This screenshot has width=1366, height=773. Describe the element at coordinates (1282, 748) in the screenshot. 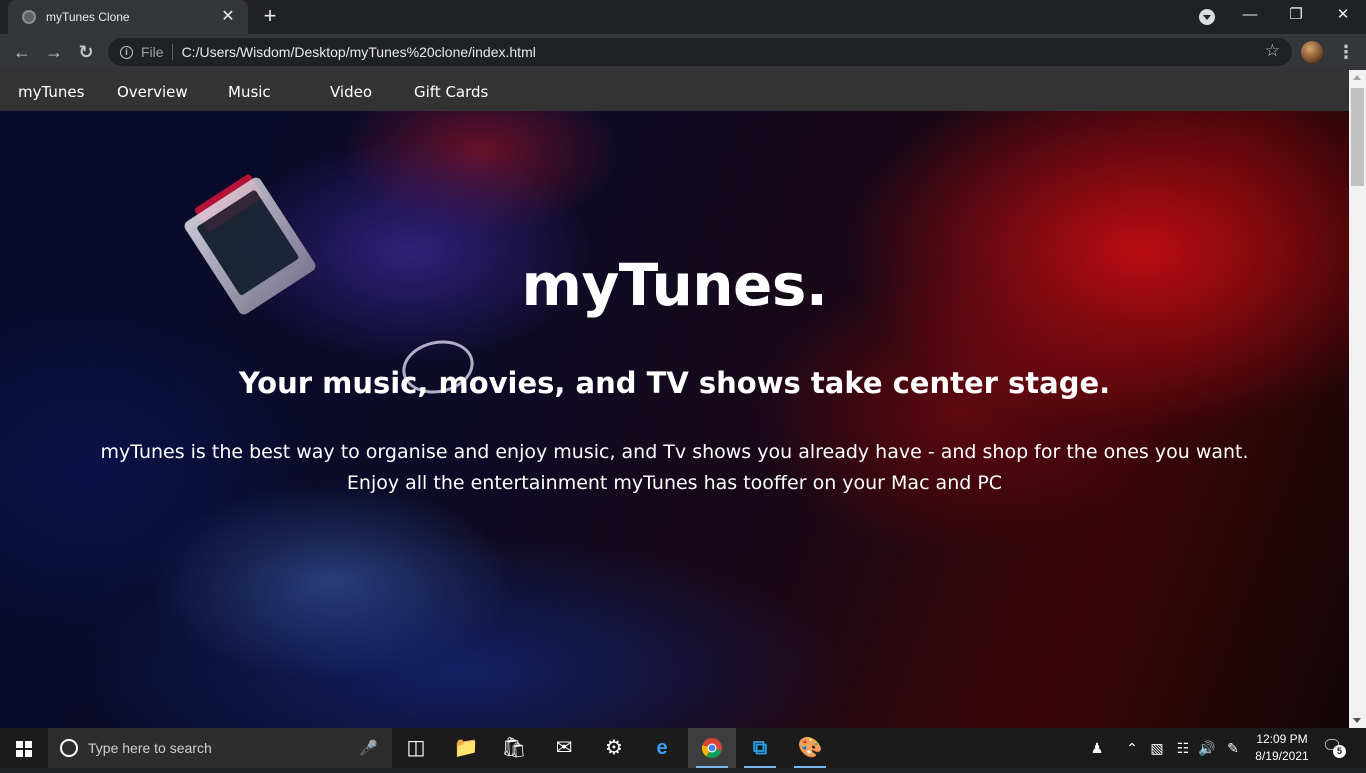

I see `taskbar-clock: 12:09 PM 8/19/2021` at that location.